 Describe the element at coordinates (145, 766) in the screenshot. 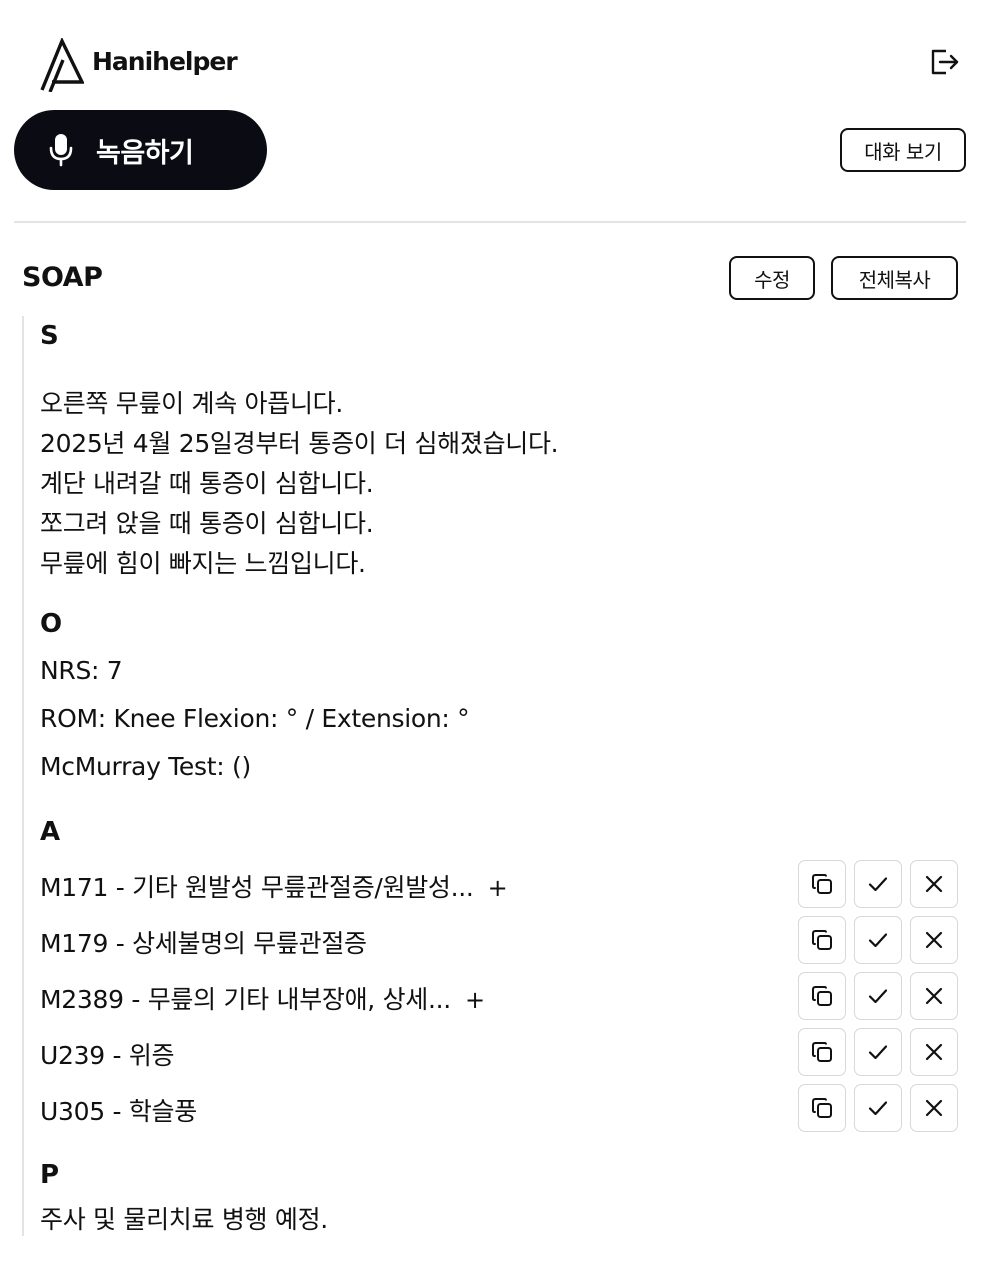

I see `objective-line: McMurray Test: ()` at that location.